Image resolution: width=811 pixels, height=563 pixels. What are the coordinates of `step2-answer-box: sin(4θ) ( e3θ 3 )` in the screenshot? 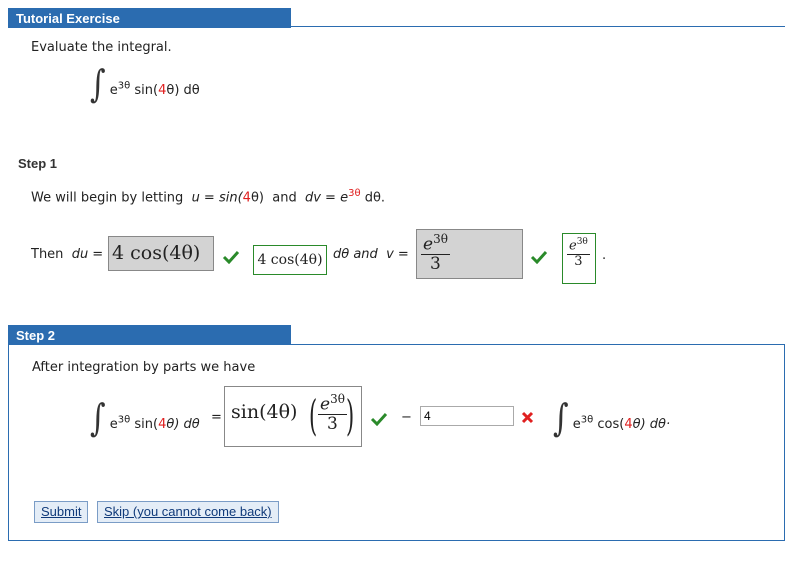 It's located at (293, 416).